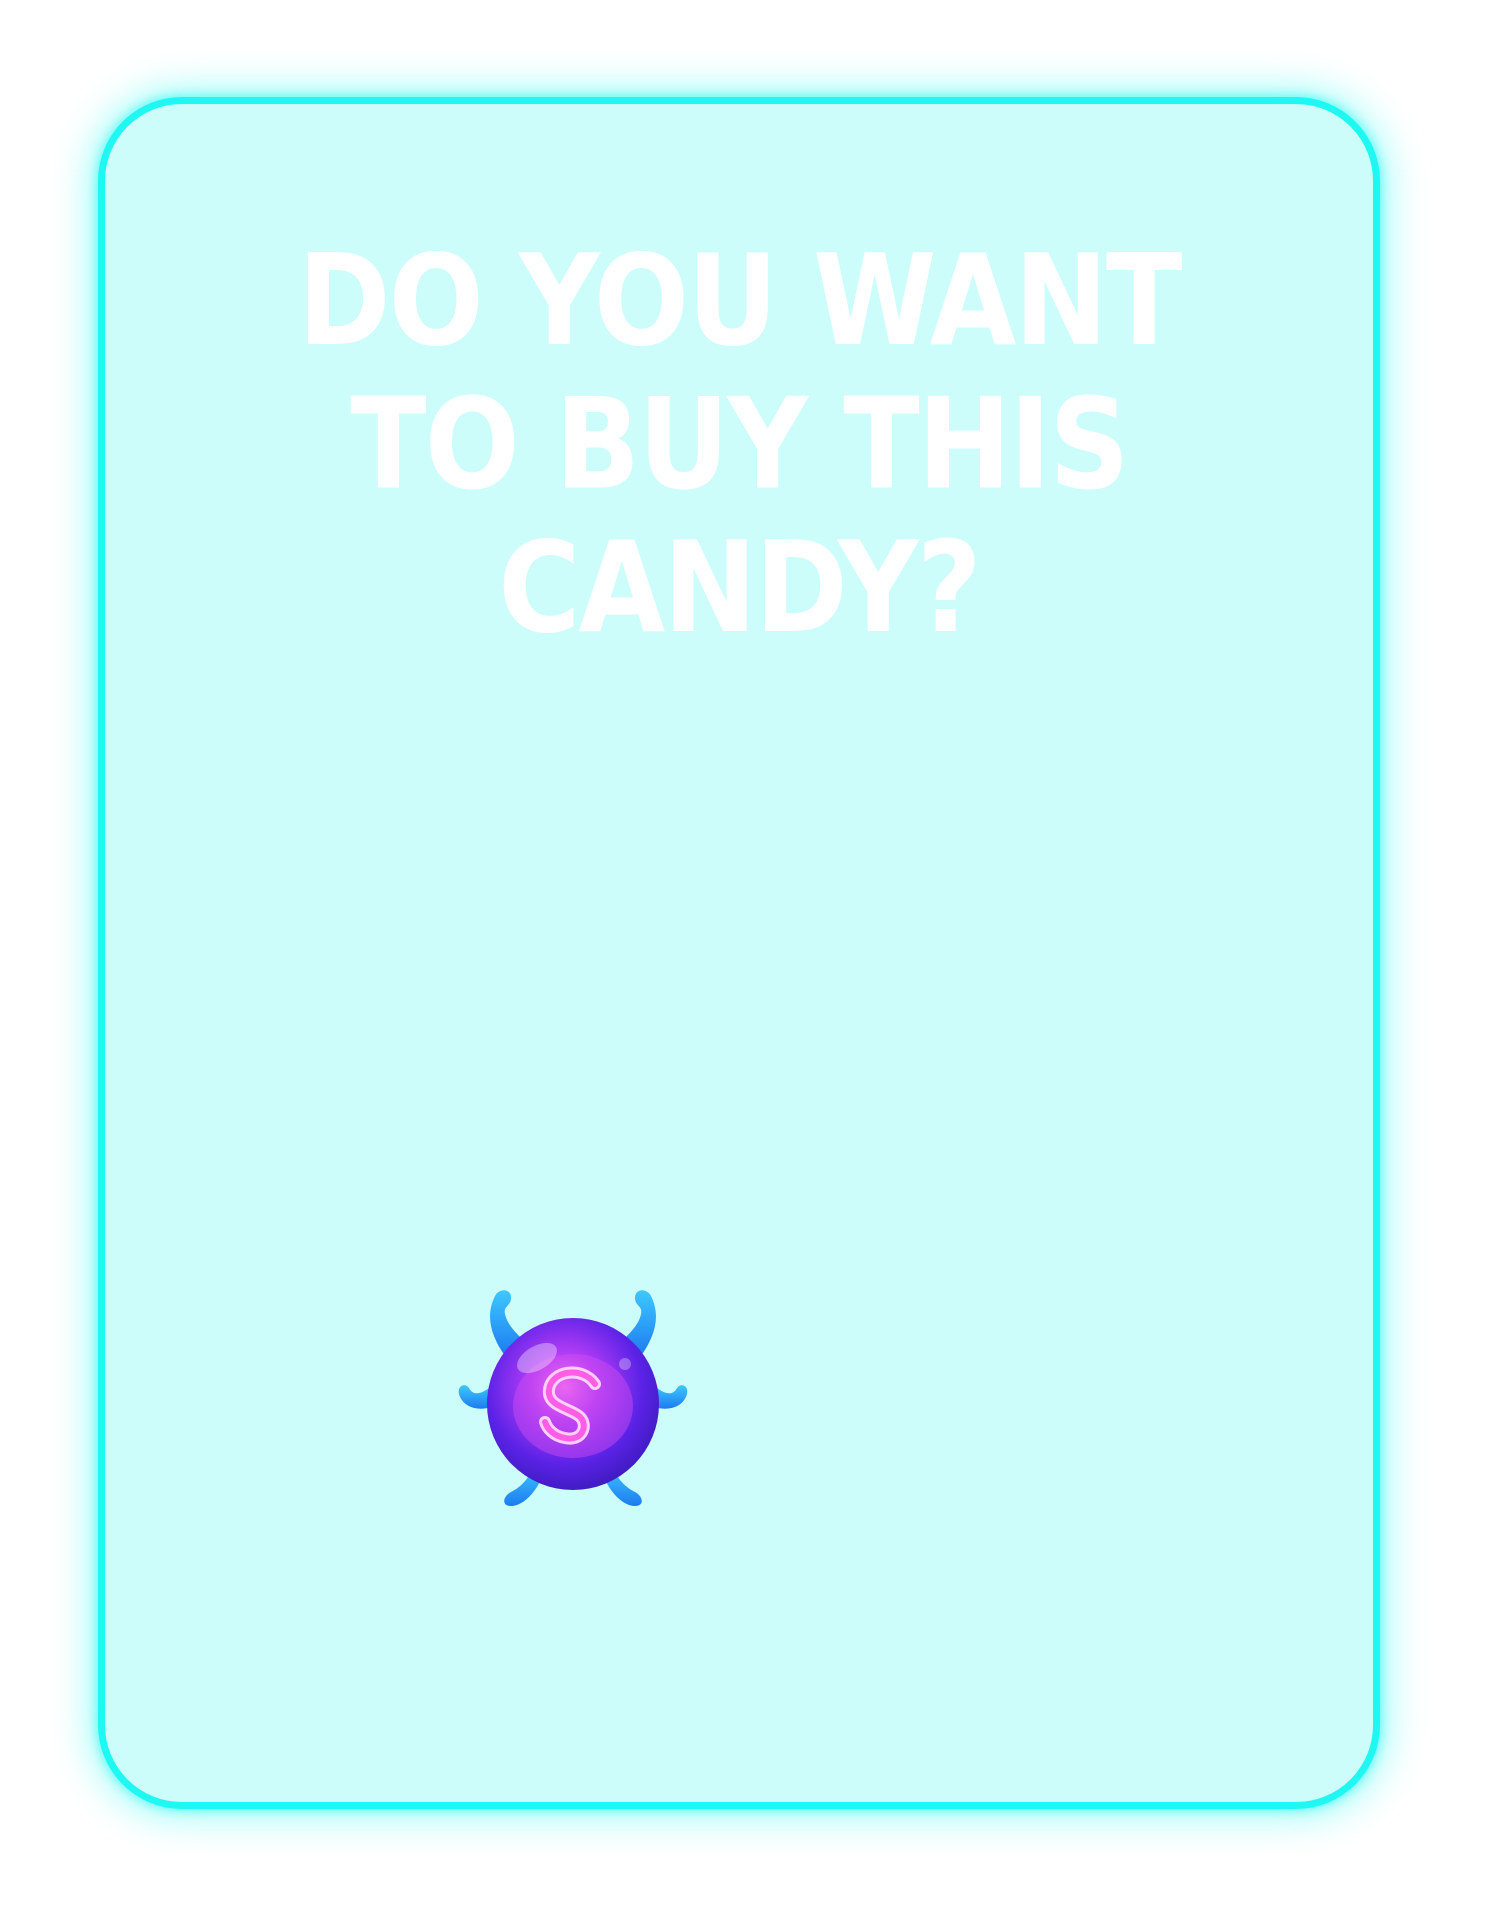  What do you see at coordinates (740, 445) in the screenshot?
I see `dialog-title: Do you want to buy this candy?` at bounding box center [740, 445].